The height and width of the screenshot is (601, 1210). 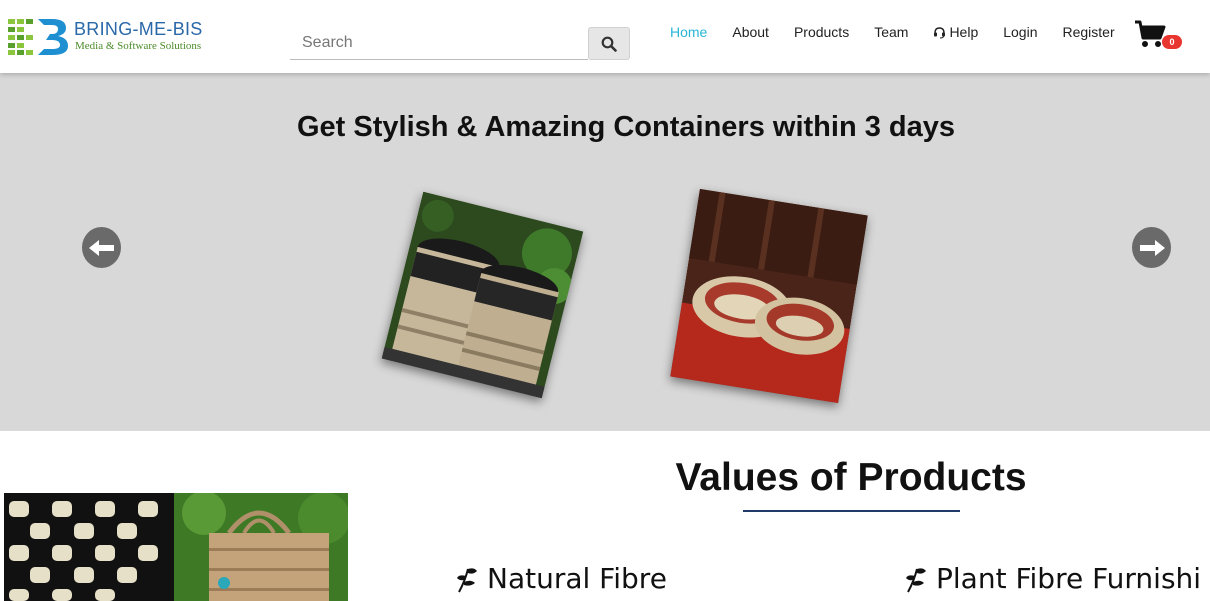 I want to click on carousel-next-button, so click(x=1151, y=247).